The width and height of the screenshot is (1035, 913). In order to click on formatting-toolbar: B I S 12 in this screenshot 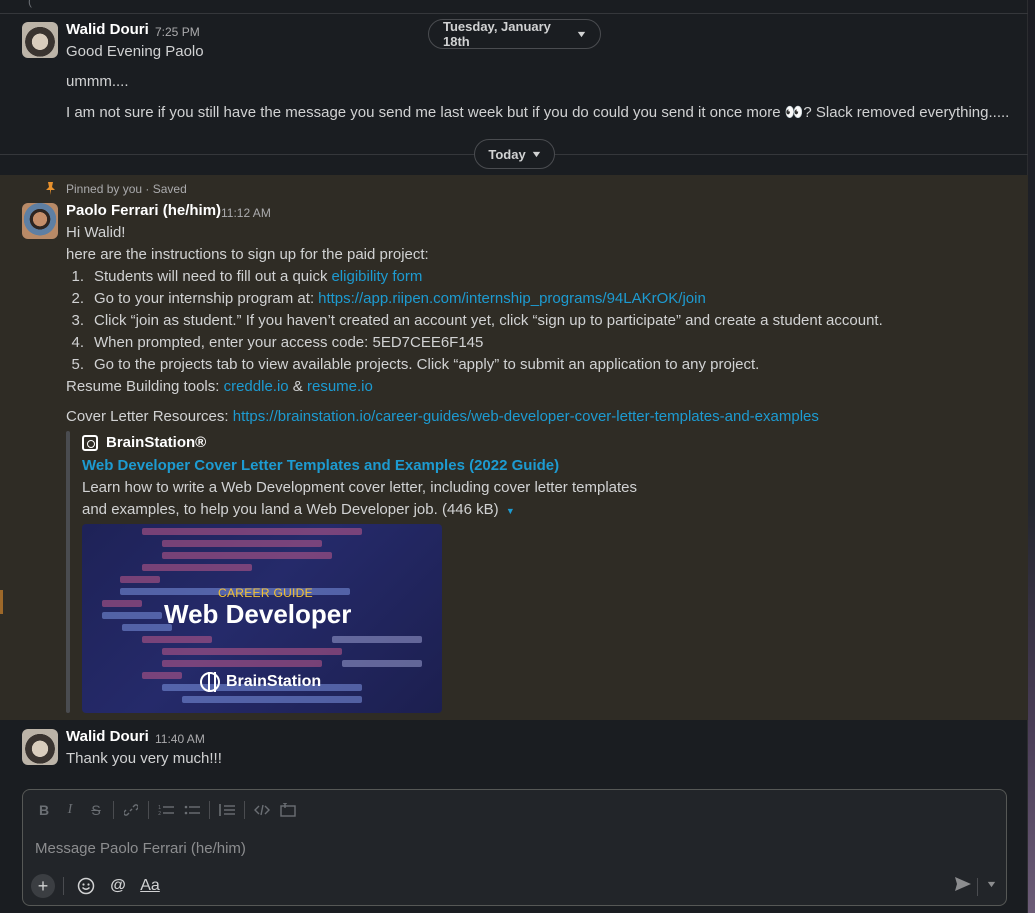, I will do `click(166, 810)`.